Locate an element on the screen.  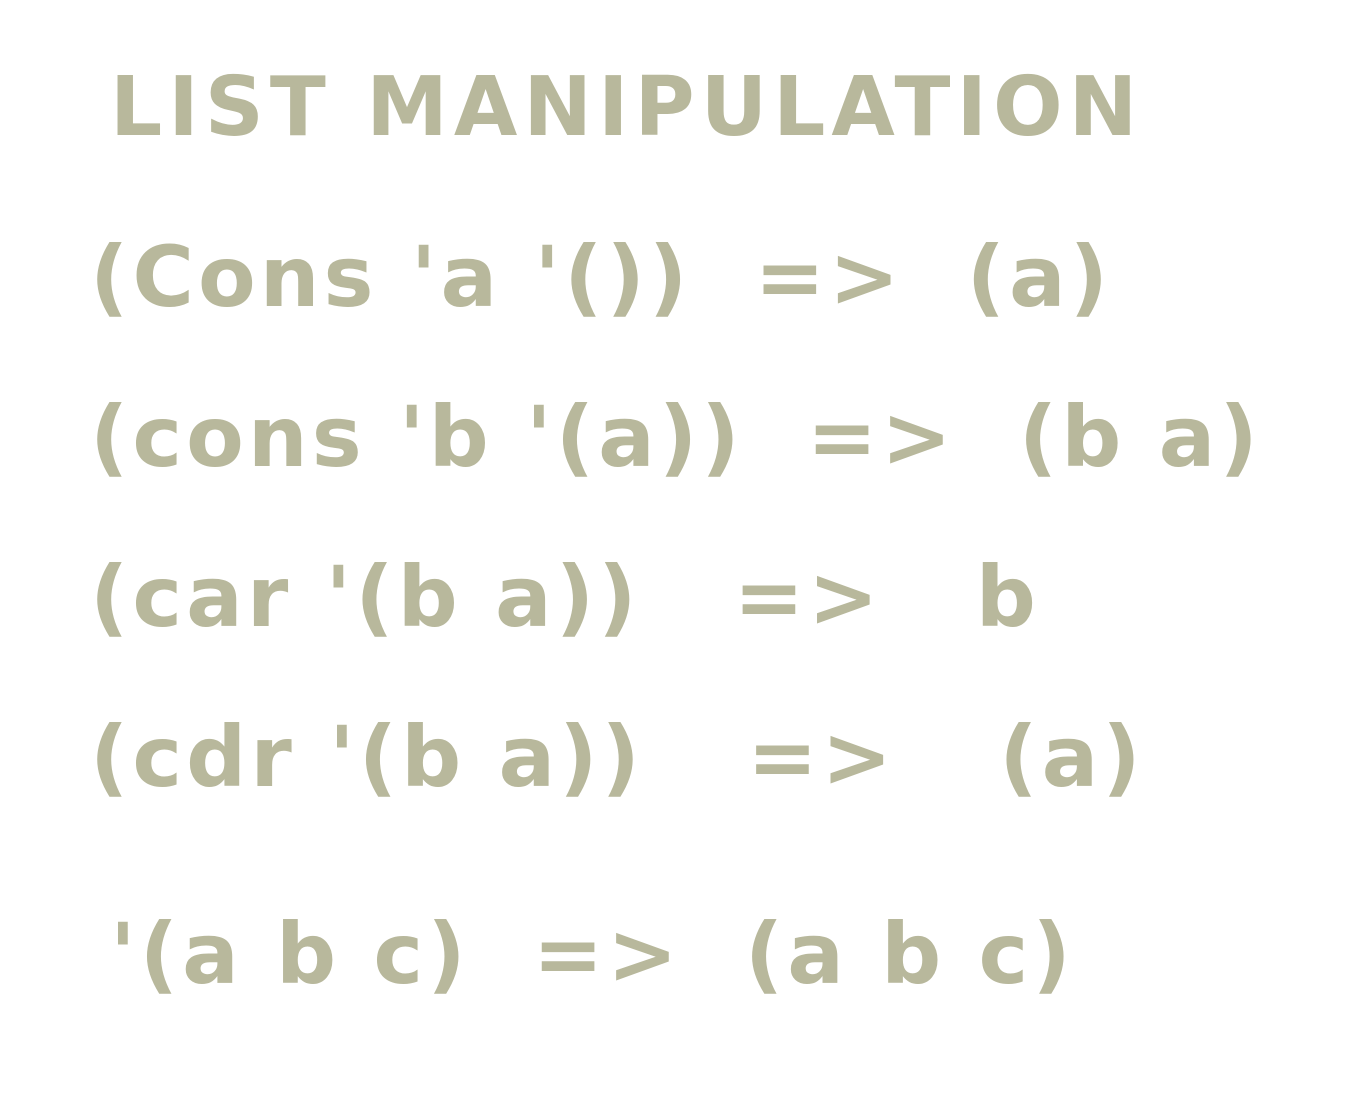
result: b is located at coordinates (1007, 597).